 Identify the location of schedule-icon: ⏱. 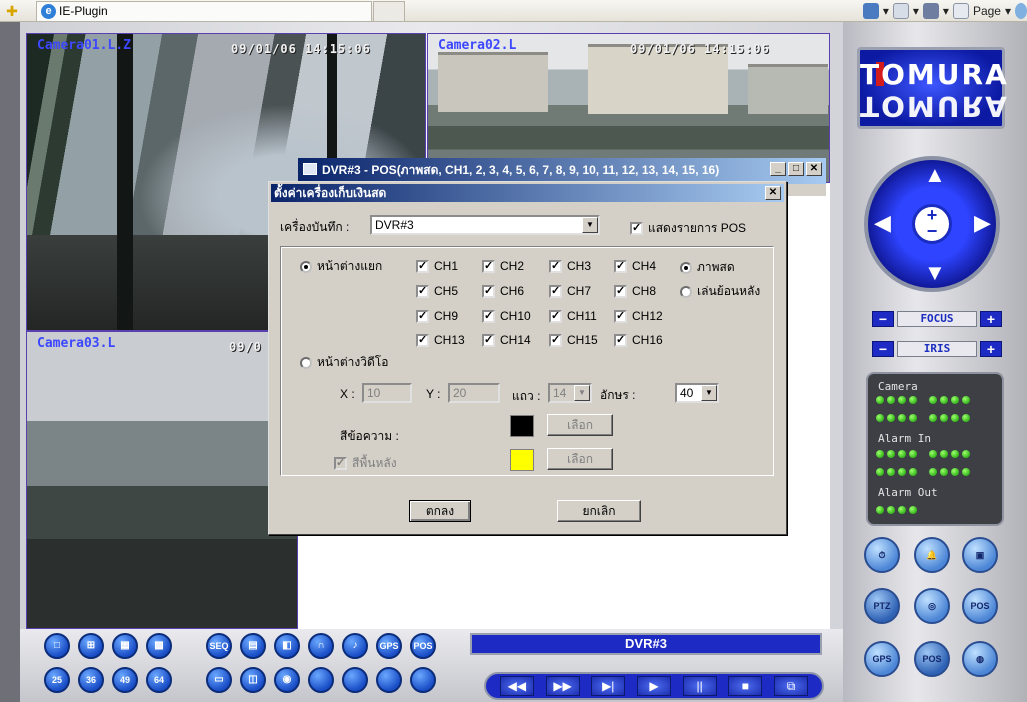
(882, 555).